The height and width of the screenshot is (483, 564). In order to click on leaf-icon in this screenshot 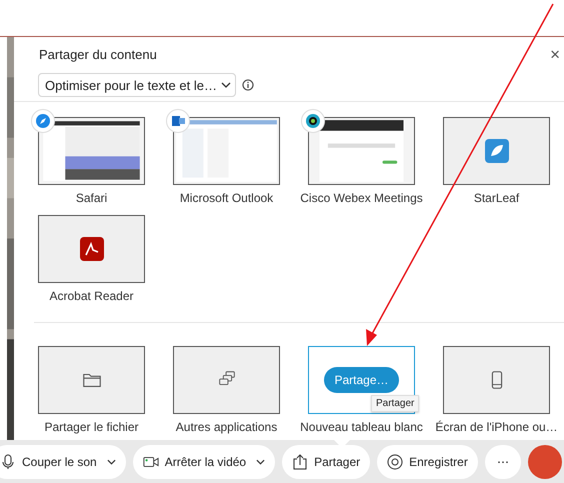, I will do `click(496, 151)`.